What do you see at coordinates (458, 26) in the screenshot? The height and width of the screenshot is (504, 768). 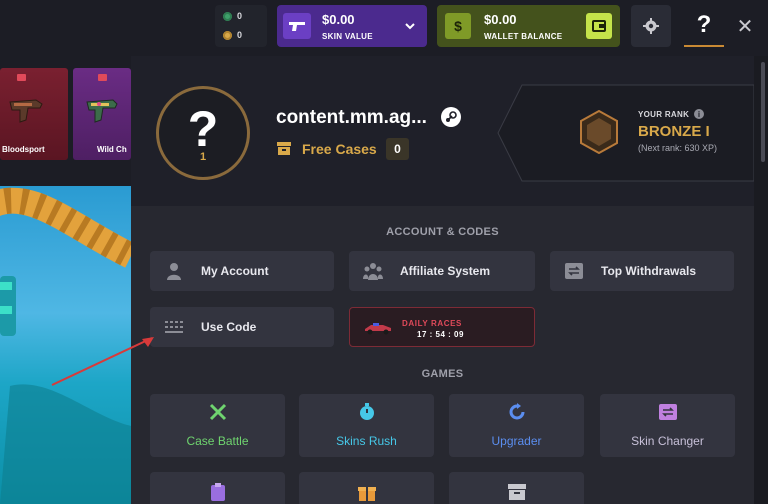 I see `dollar-icon: $` at bounding box center [458, 26].